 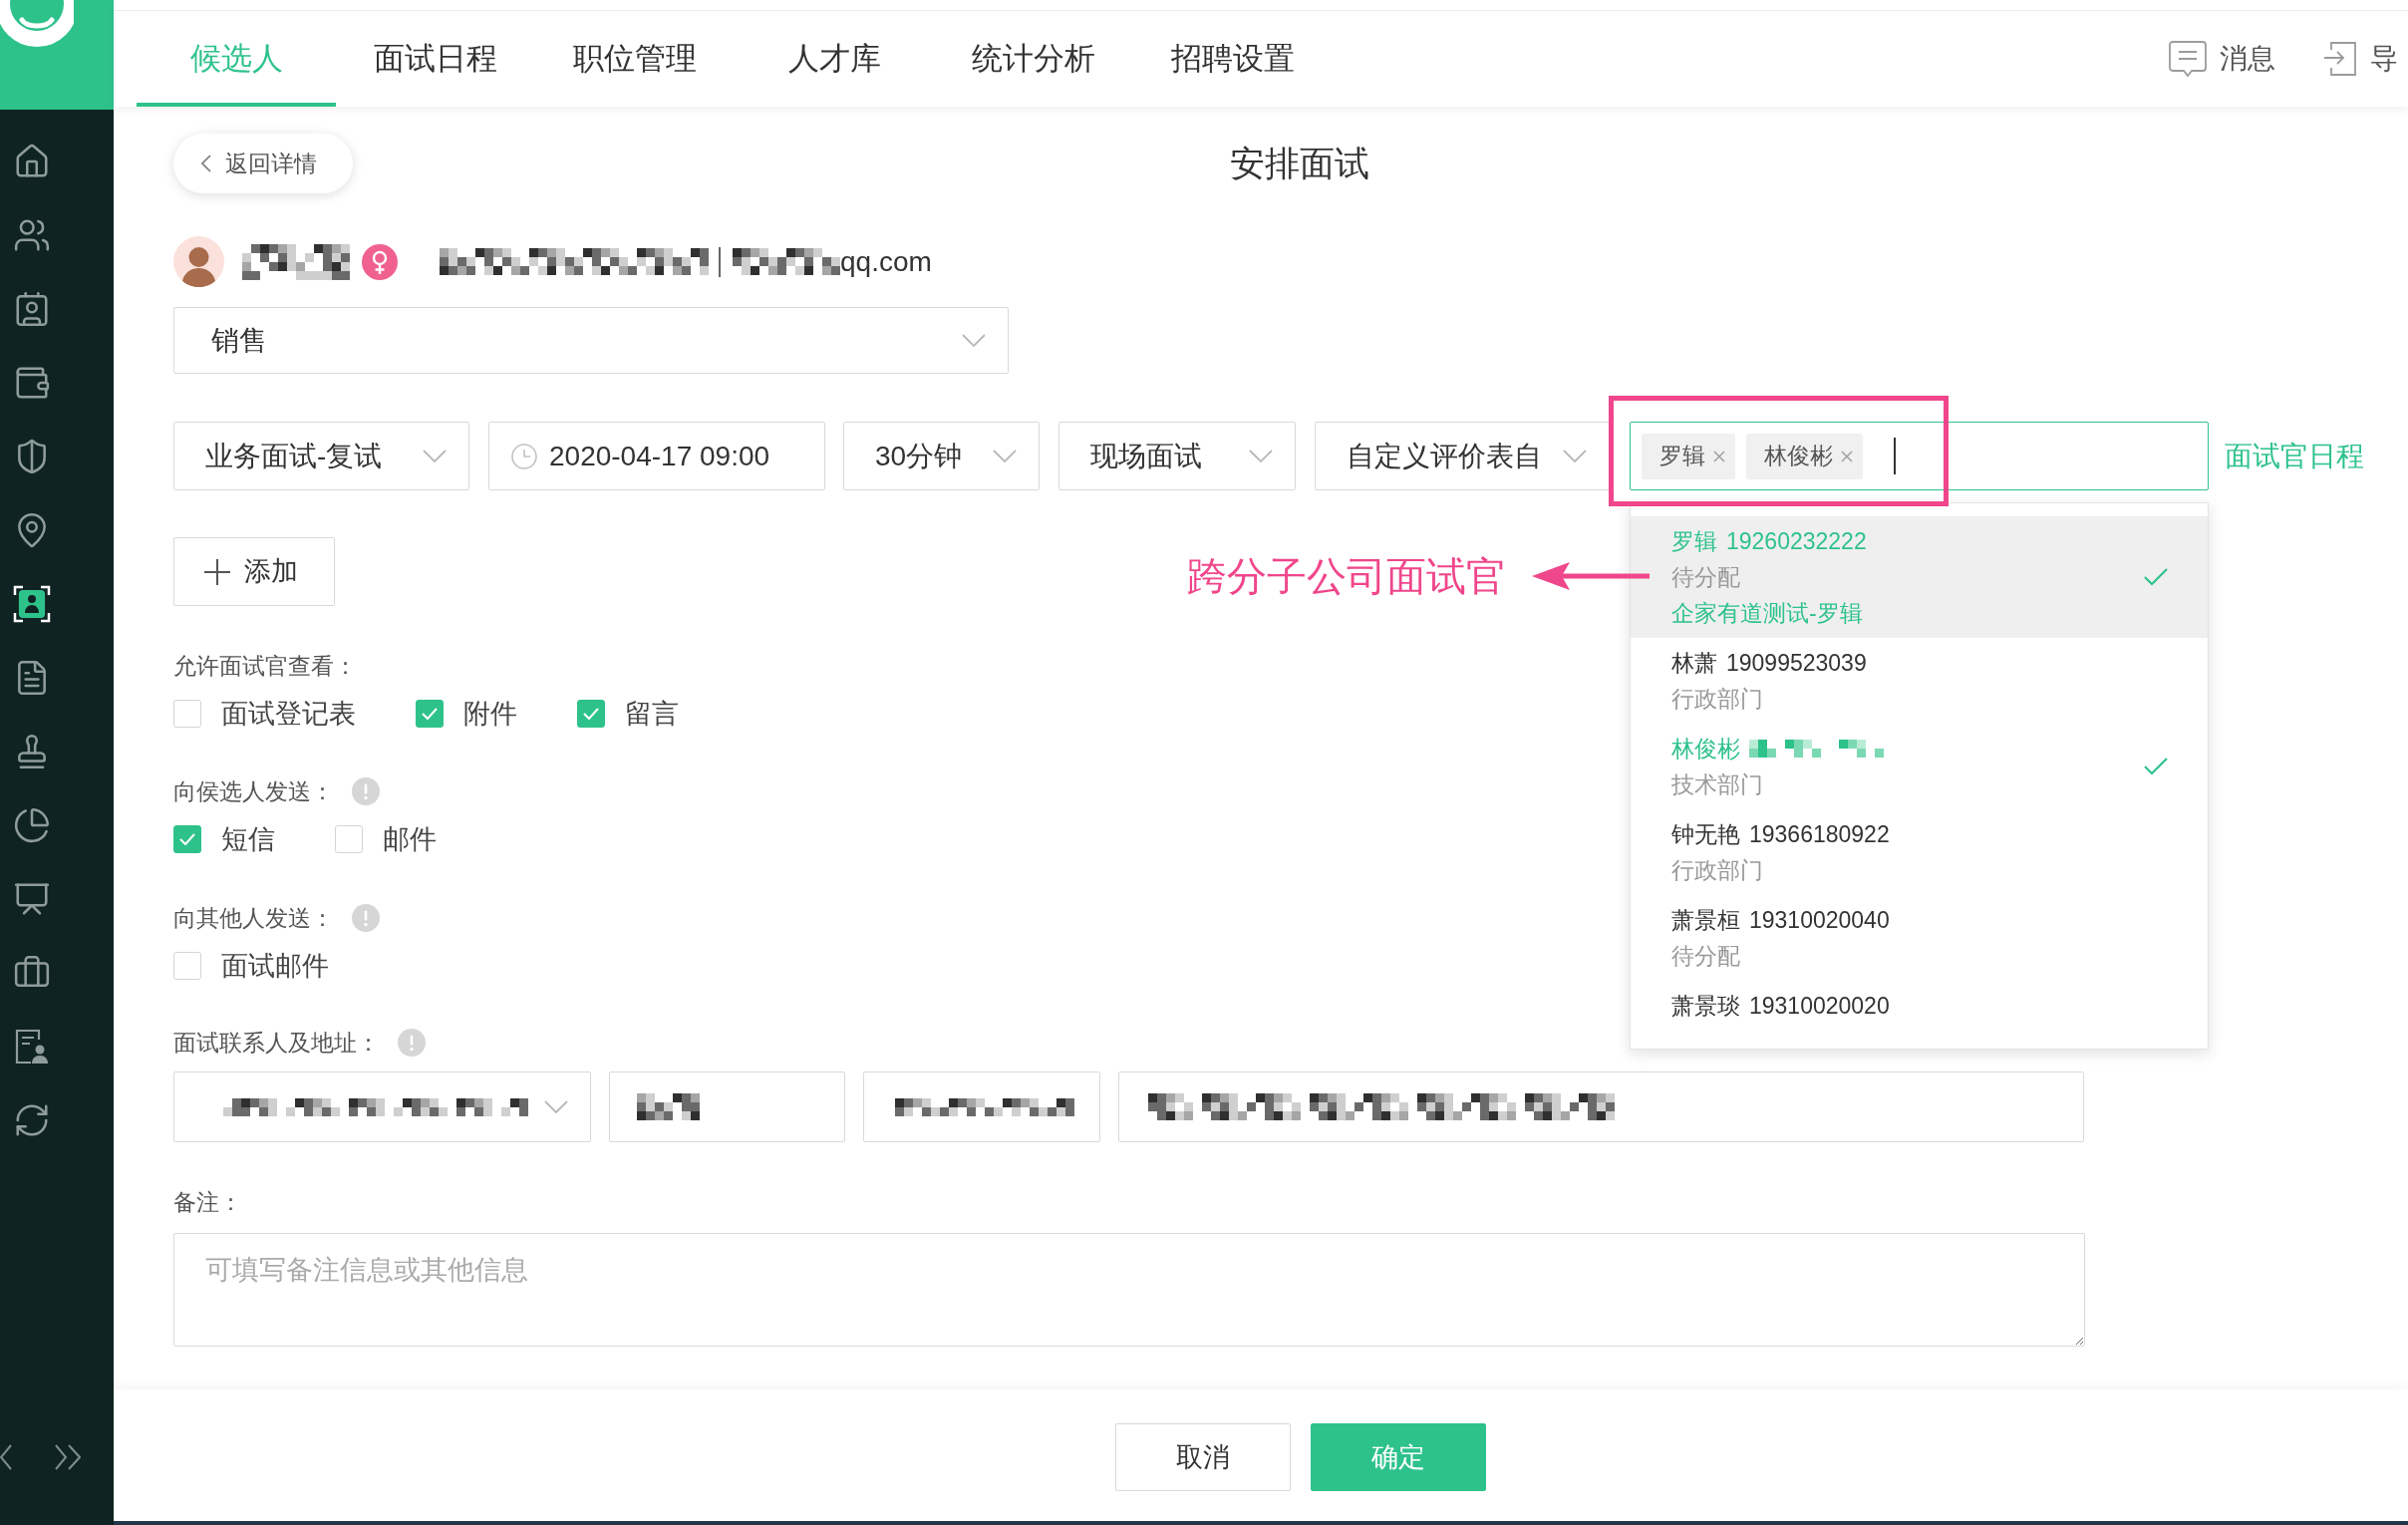 What do you see at coordinates (1462, 456) in the screenshot?
I see `evaluation-form-select: 自定义评价表自` at bounding box center [1462, 456].